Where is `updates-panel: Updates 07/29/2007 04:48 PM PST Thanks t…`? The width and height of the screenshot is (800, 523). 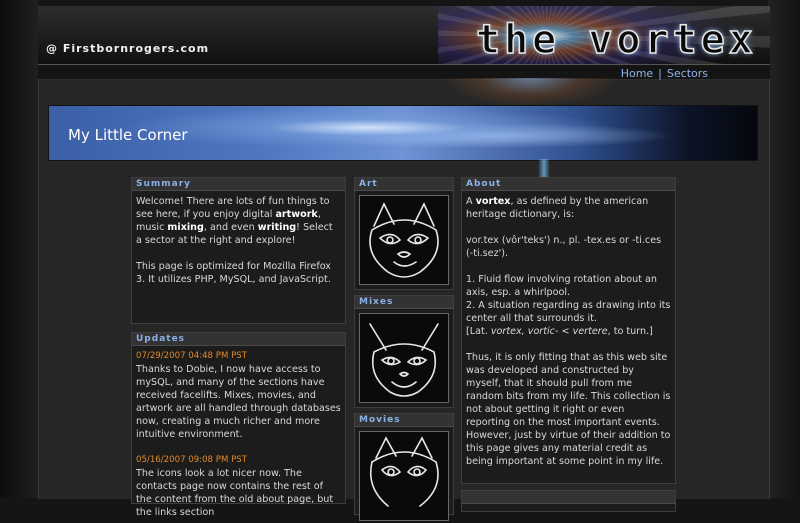 updates-panel: Updates 07/29/2007 04:48 PM PST Thanks t… is located at coordinates (238, 425).